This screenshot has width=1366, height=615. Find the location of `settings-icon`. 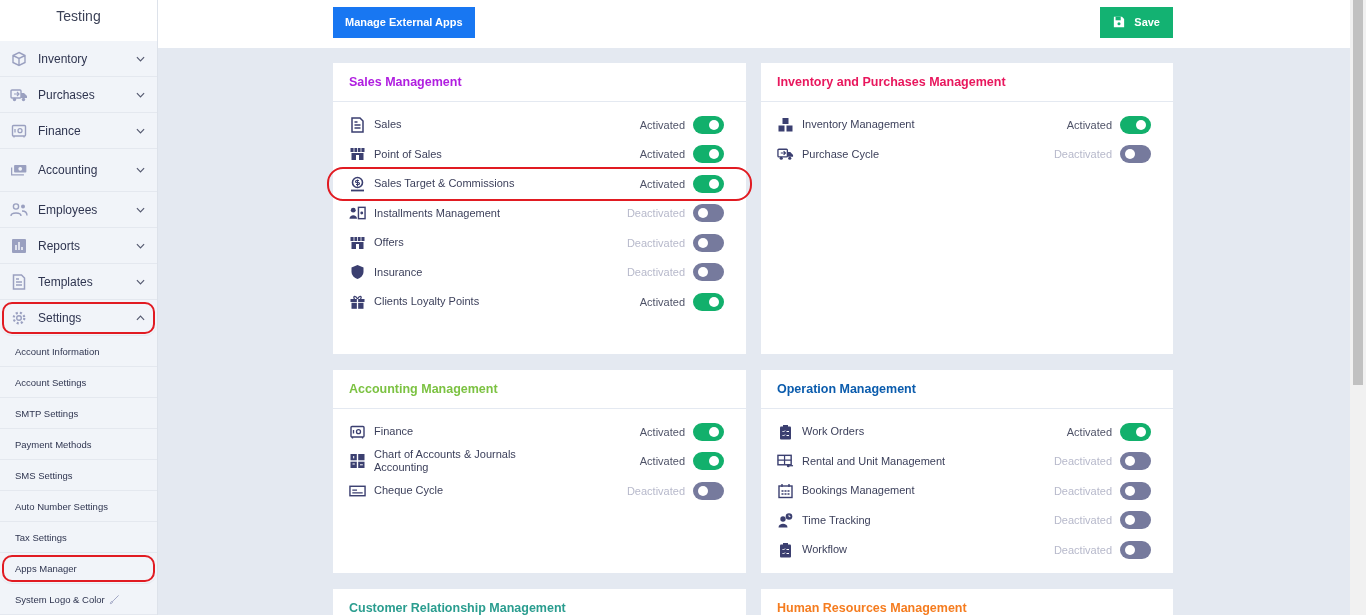

settings-icon is located at coordinates (19, 317).